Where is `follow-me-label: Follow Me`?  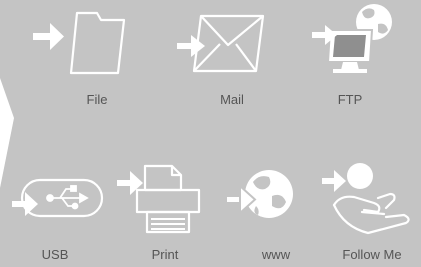
follow-me-label: Follow Me is located at coordinates (372, 254).